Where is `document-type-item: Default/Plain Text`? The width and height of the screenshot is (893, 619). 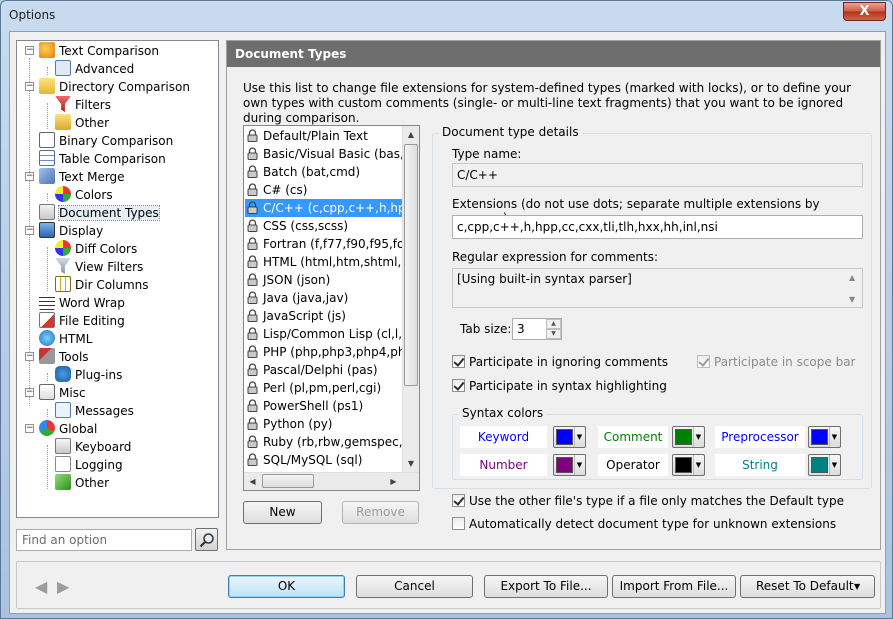 document-type-item: Default/Plain Text is located at coordinates (323, 136).